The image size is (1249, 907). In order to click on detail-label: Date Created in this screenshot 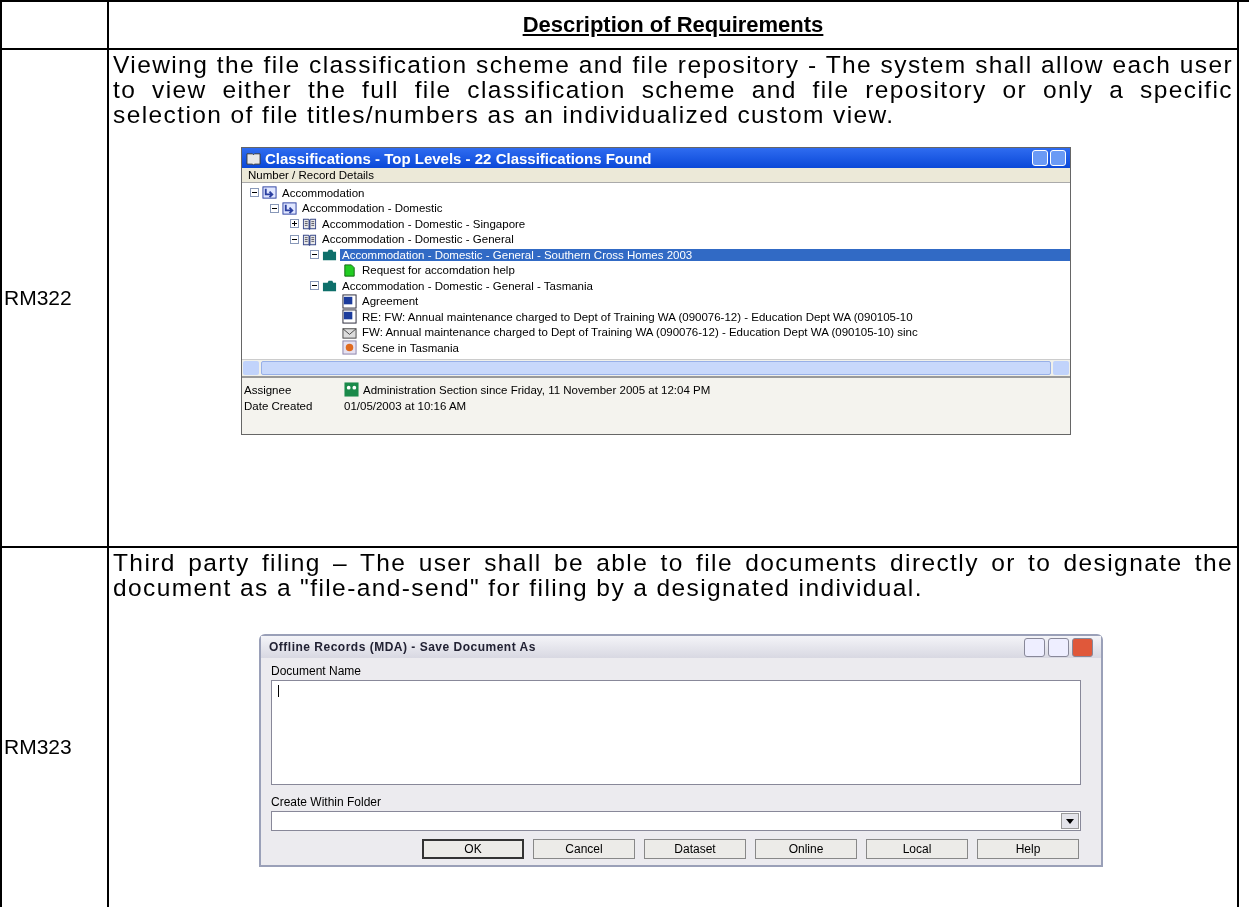, I will do `click(279, 405)`.